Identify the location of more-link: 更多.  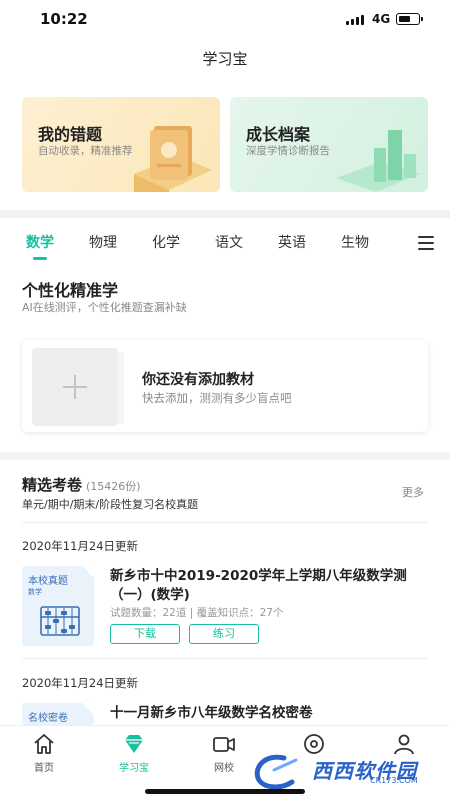
(413, 492).